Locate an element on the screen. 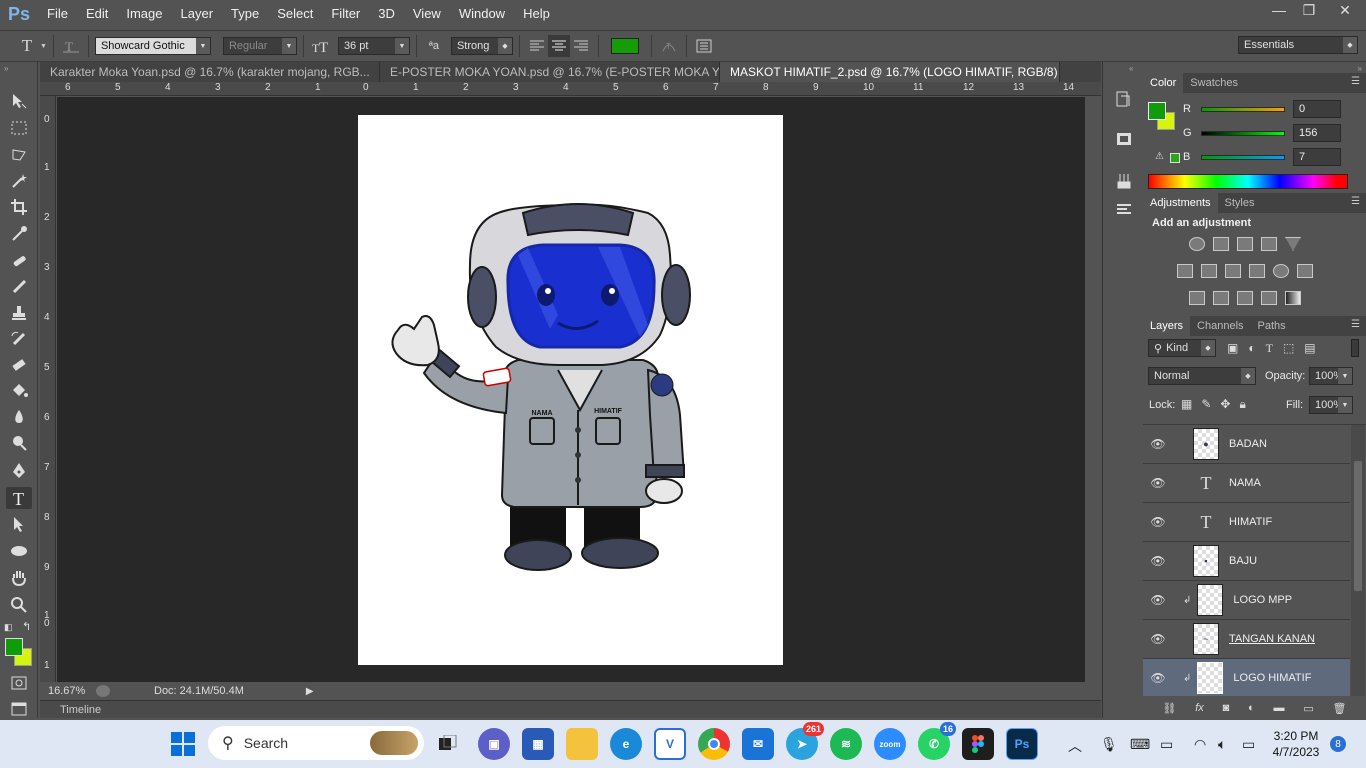 The image size is (1366, 768). brightness-contrast-icon is located at coordinates (1197, 244).